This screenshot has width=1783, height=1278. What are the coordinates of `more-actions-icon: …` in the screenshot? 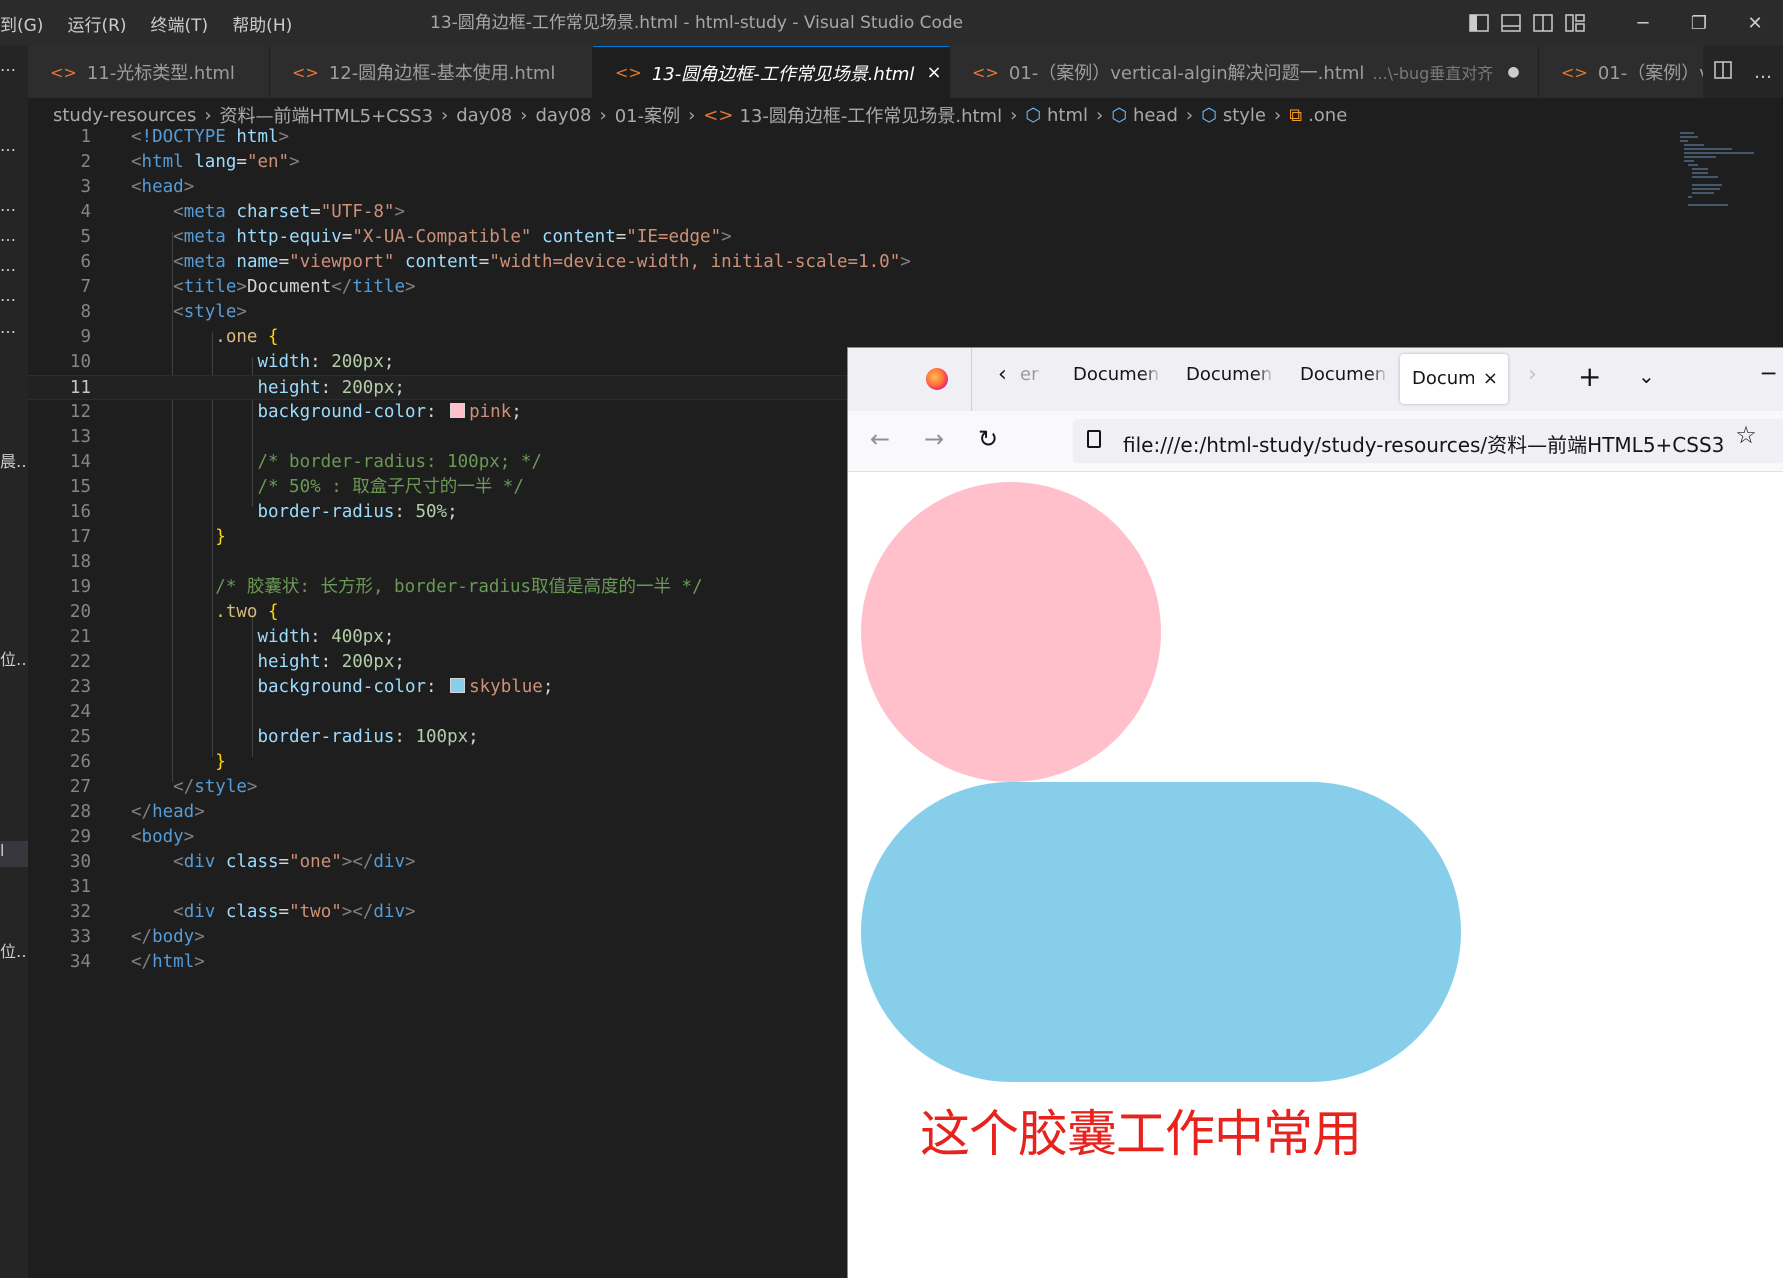 It's located at (1763, 72).